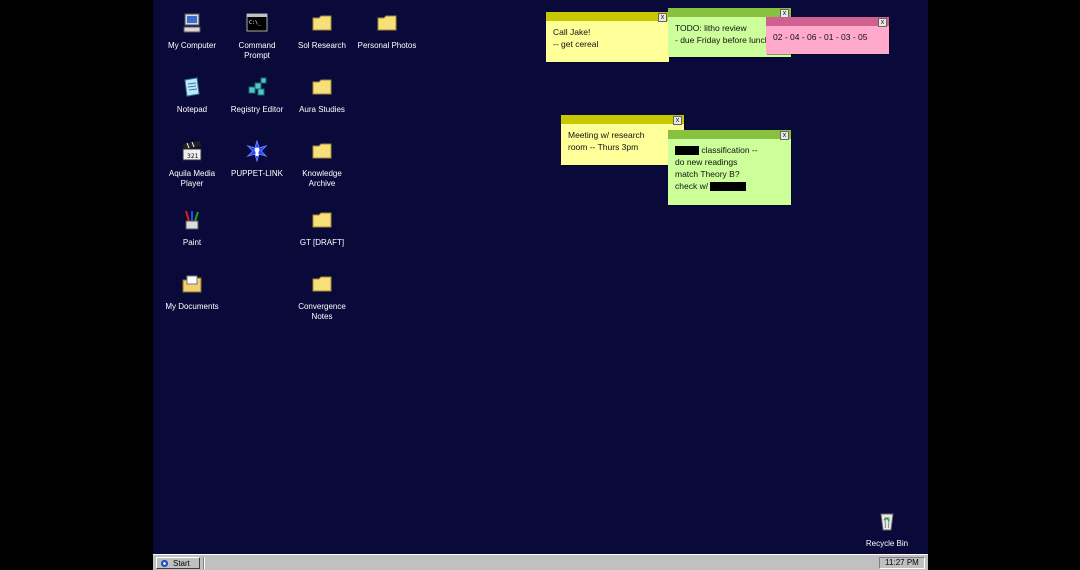 This screenshot has height=570, width=1080. Describe the element at coordinates (322, 45) in the screenshot. I see `icon-label: Sol Research` at that location.